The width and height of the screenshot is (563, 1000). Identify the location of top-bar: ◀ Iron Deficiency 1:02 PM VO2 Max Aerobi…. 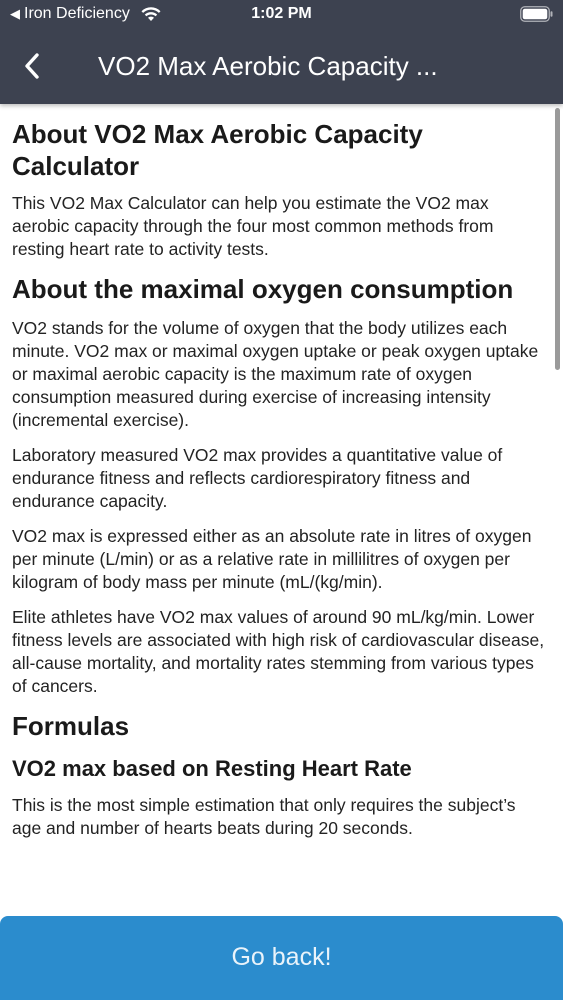
(281, 52).